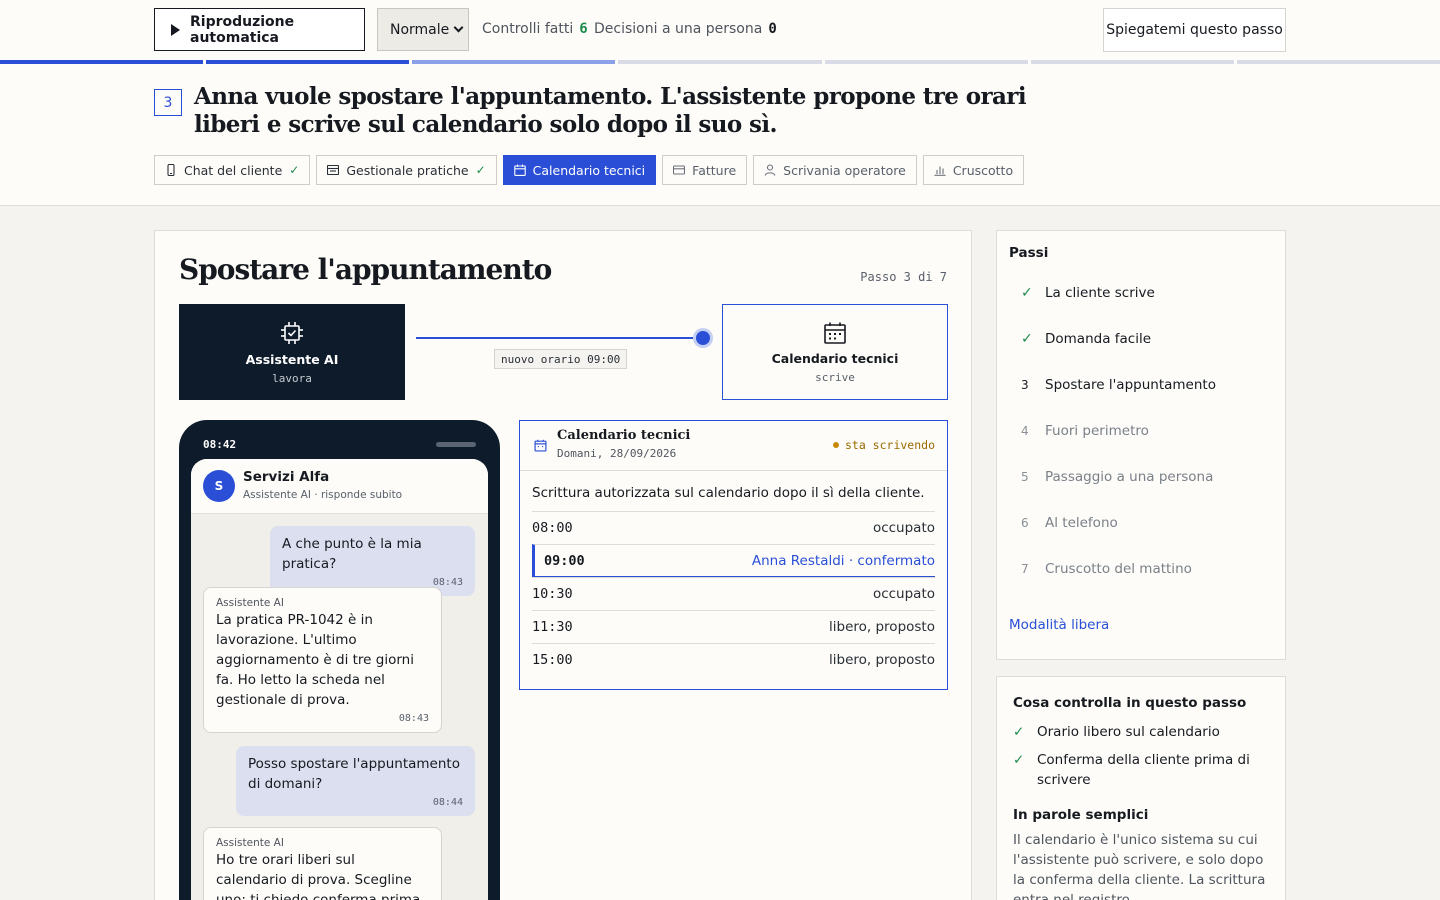  What do you see at coordinates (903, 594) in the screenshot?
I see `slot-status: occupato` at bounding box center [903, 594].